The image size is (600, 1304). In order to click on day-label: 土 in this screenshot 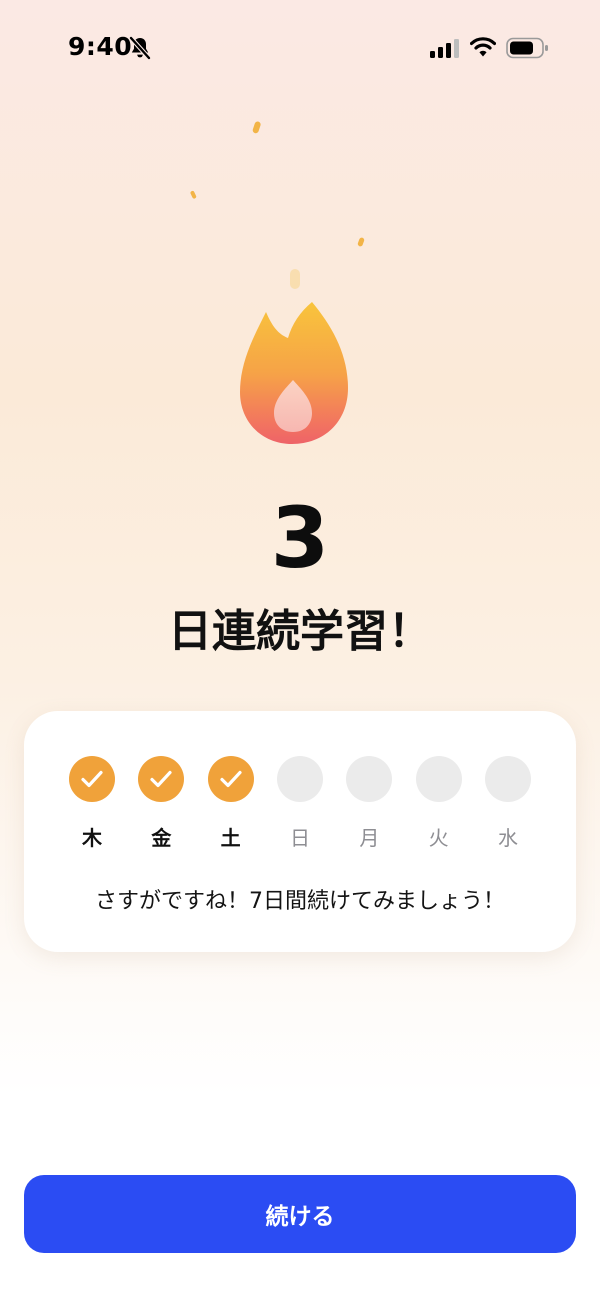, I will do `click(230, 838)`.